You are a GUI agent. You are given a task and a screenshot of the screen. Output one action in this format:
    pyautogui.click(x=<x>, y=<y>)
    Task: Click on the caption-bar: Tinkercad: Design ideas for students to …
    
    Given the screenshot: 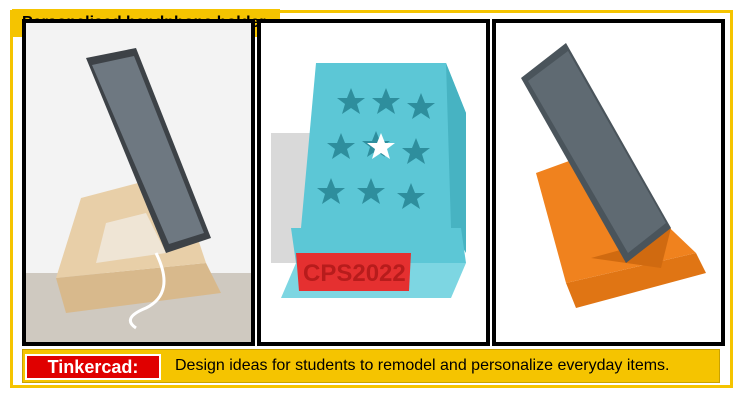 What is the action you would take?
    pyautogui.click(x=371, y=366)
    